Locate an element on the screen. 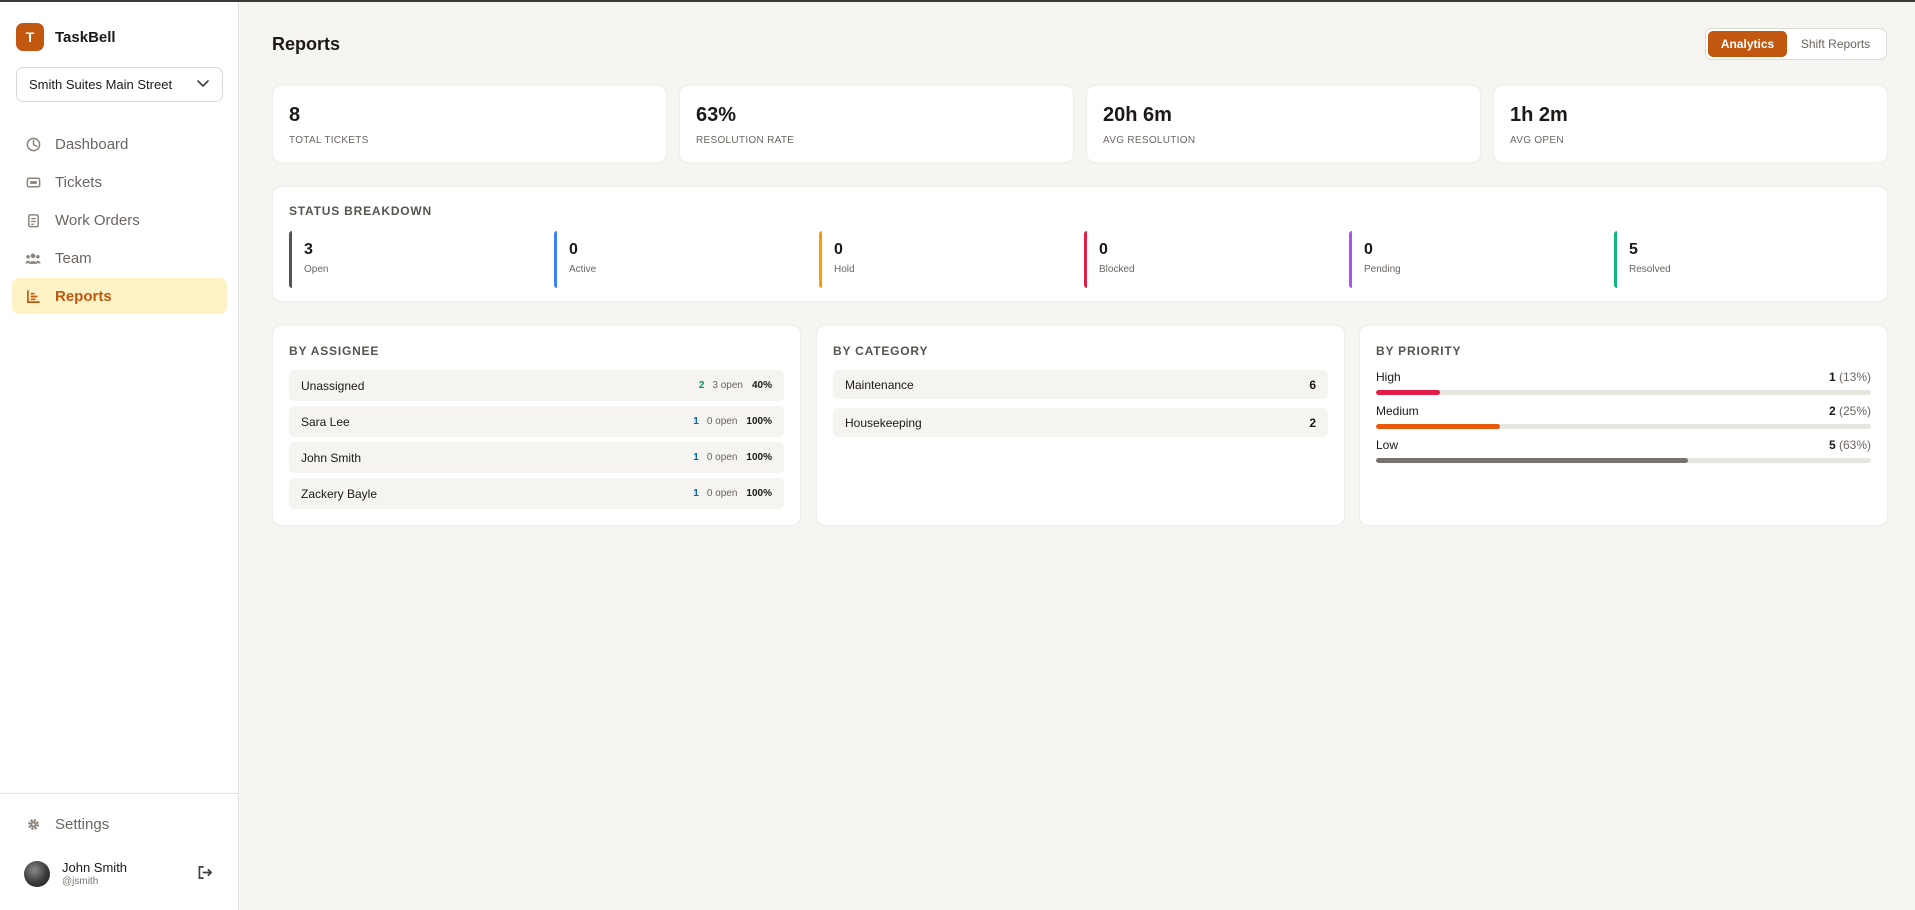  priority-row-high: High 1 (13%) is located at coordinates (1623, 382).